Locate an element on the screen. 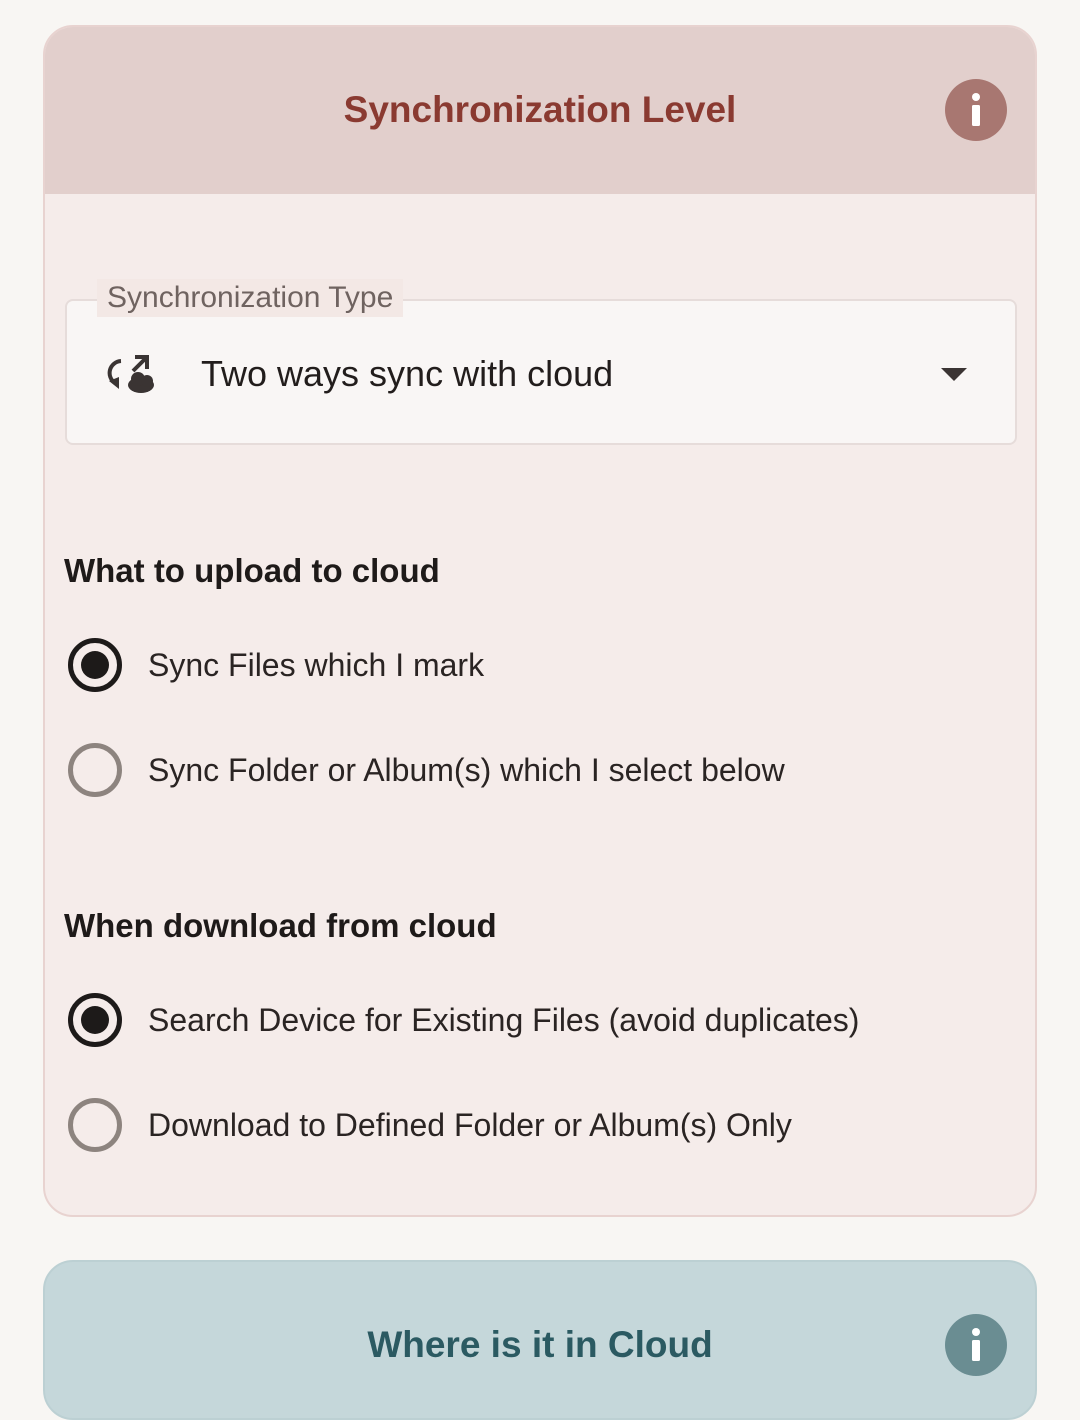  where-in-cloud-title: Where is it in Cloud is located at coordinates (540, 1344).